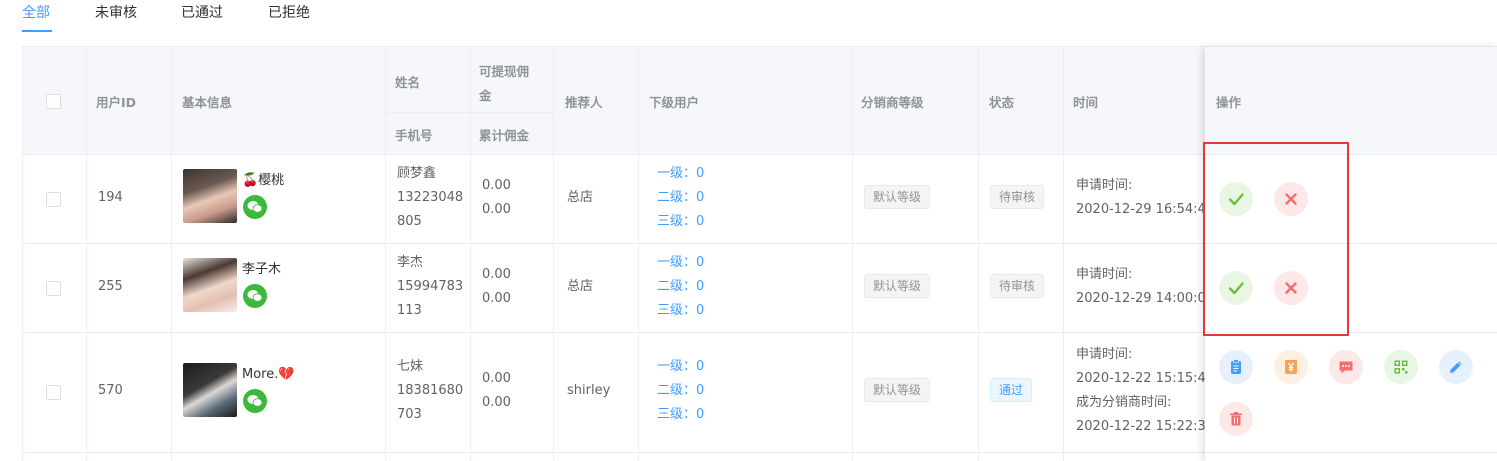 The image size is (1497, 461). Describe the element at coordinates (36, 12) in the screenshot. I see `tab-all: 全部` at that location.